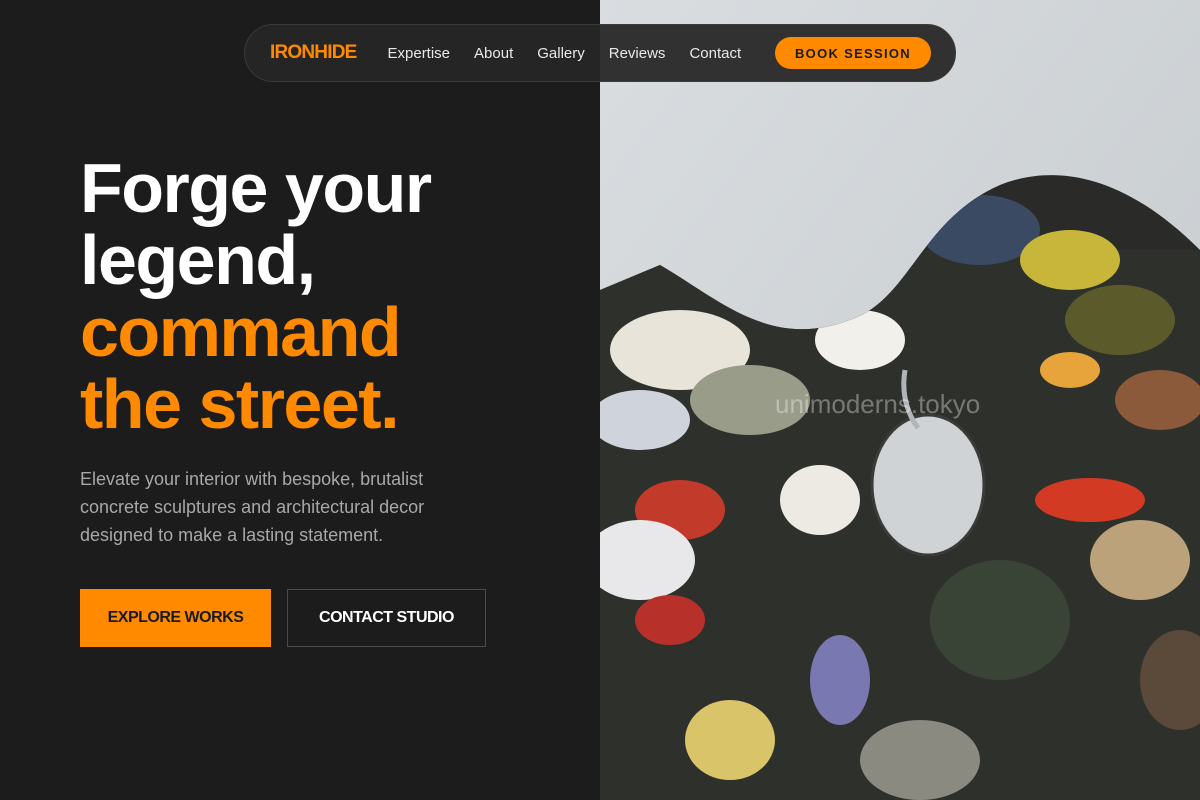 This screenshot has width=1200, height=800. What do you see at coordinates (637, 53) in the screenshot?
I see `nav-link-reviews: Reviews` at bounding box center [637, 53].